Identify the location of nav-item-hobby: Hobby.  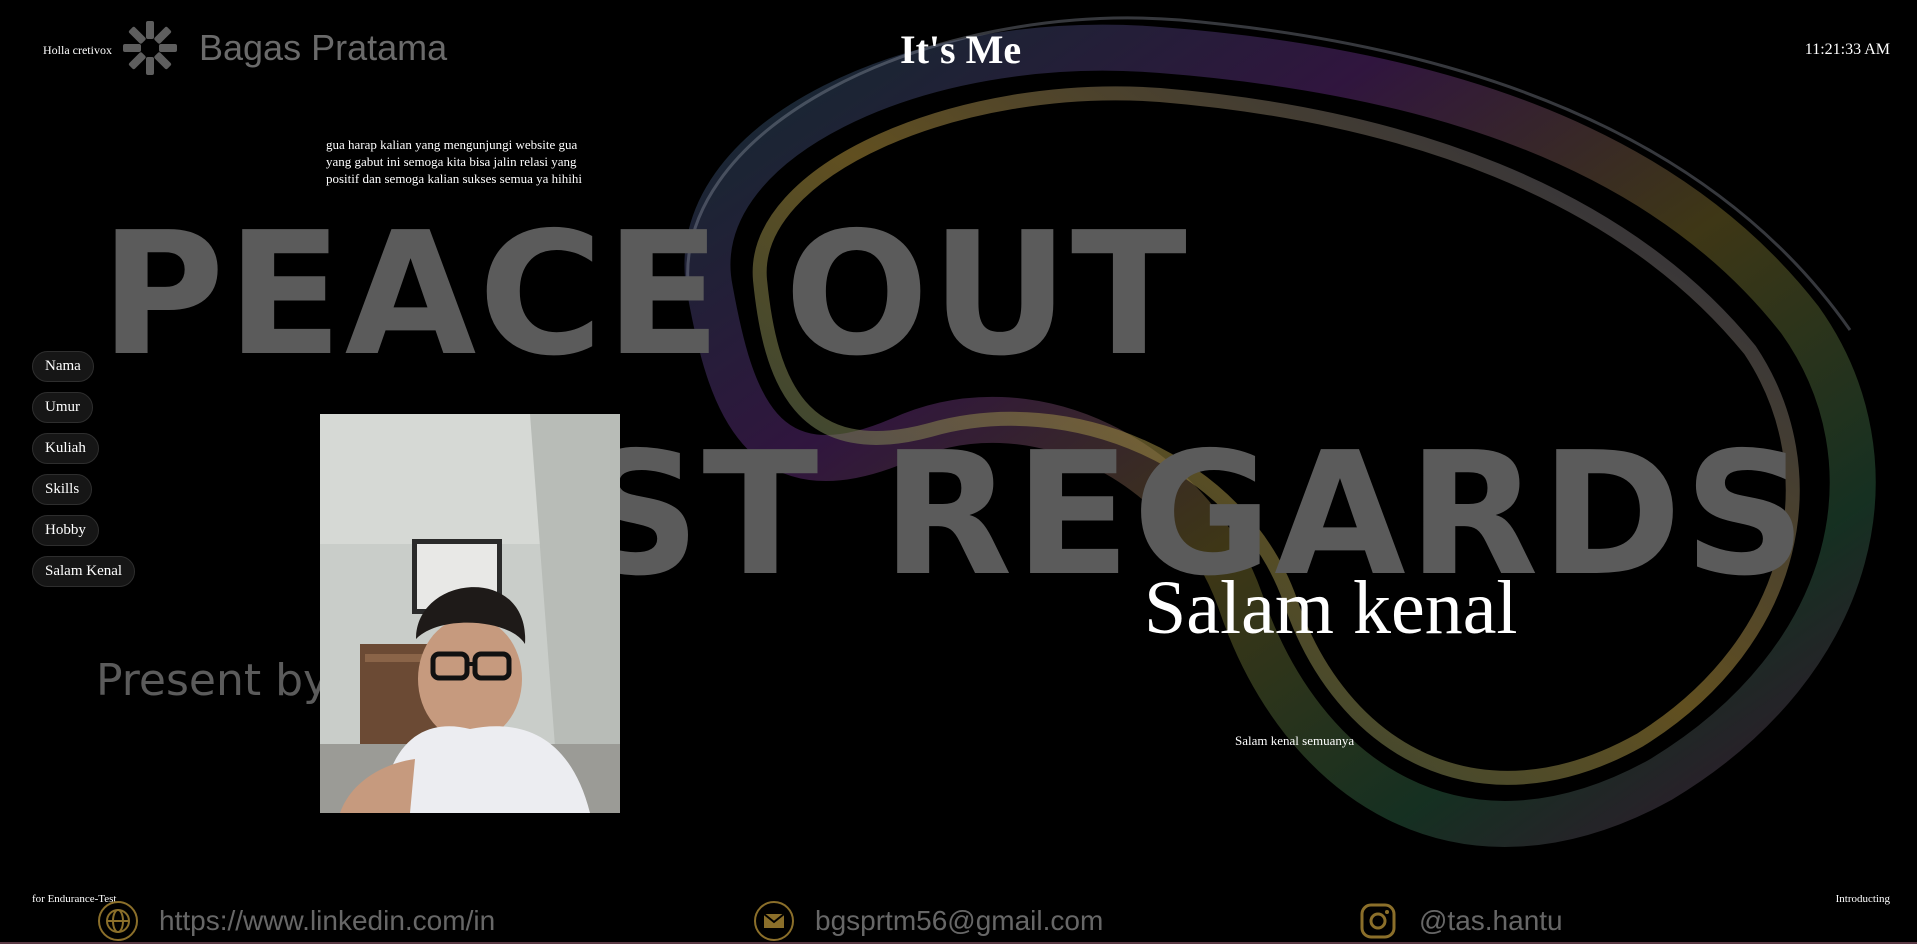
(65, 530).